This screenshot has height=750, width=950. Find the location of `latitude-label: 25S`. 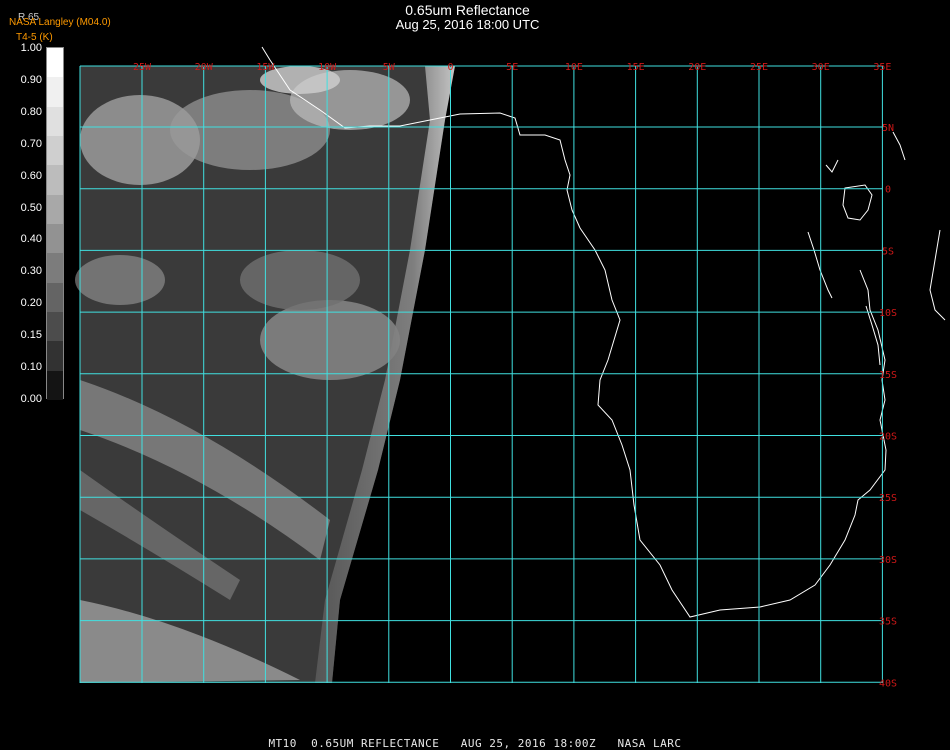

latitude-label: 25S is located at coordinates (888, 498).